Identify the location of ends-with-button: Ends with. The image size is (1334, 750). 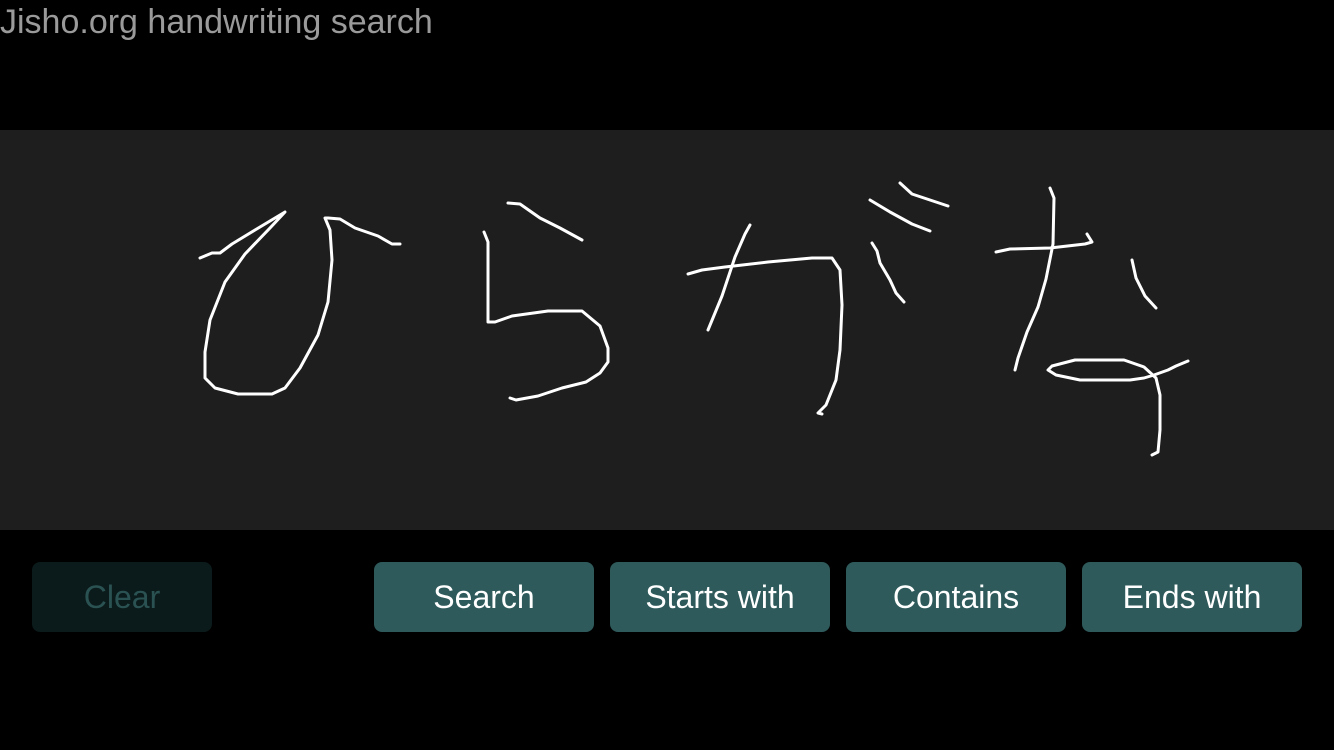
(1192, 597).